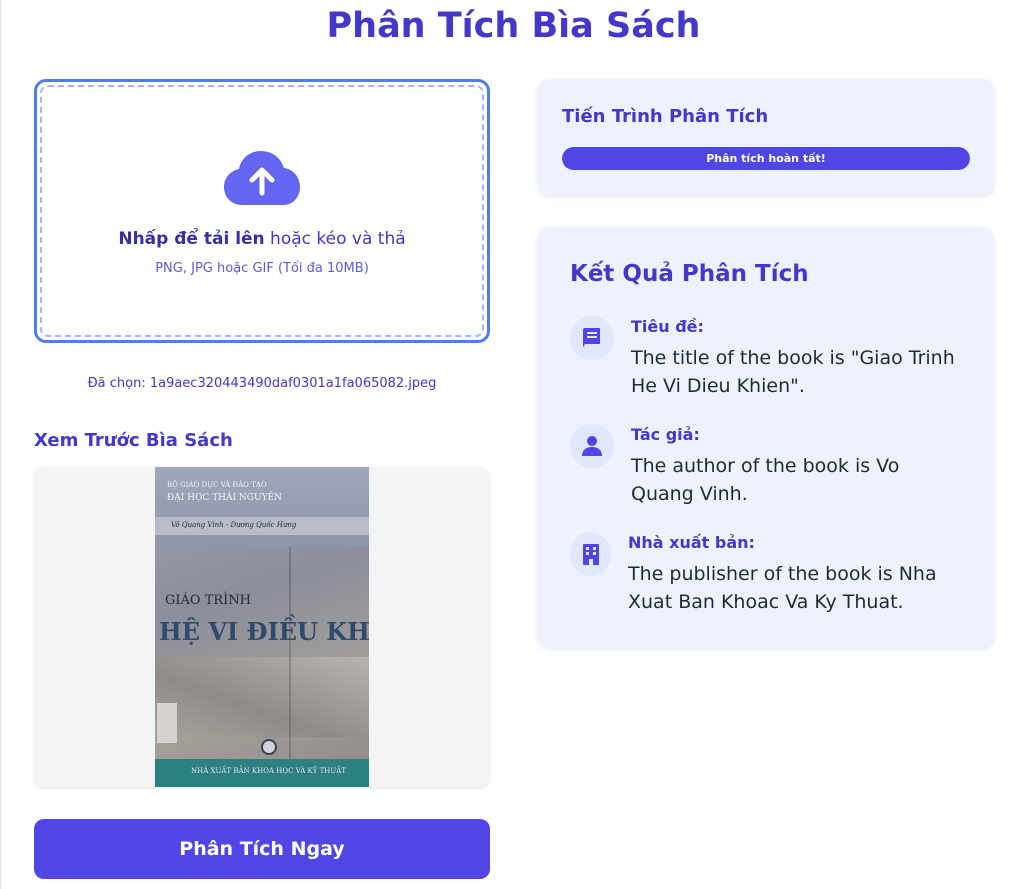  What do you see at coordinates (234, 525) in the screenshot?
I see `cover-authors: Võ Quang Vinh - Dương Quốc Hưng` at bounding box center [234, 525].